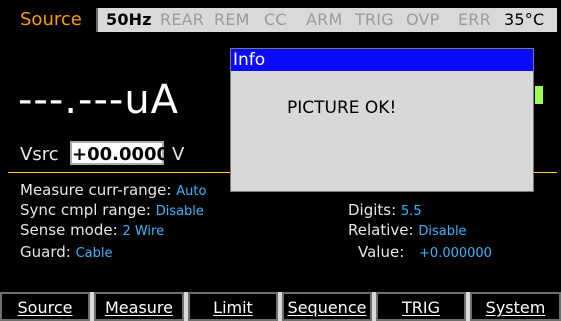  I want to click on status-cc: CC, so click(275, 19).